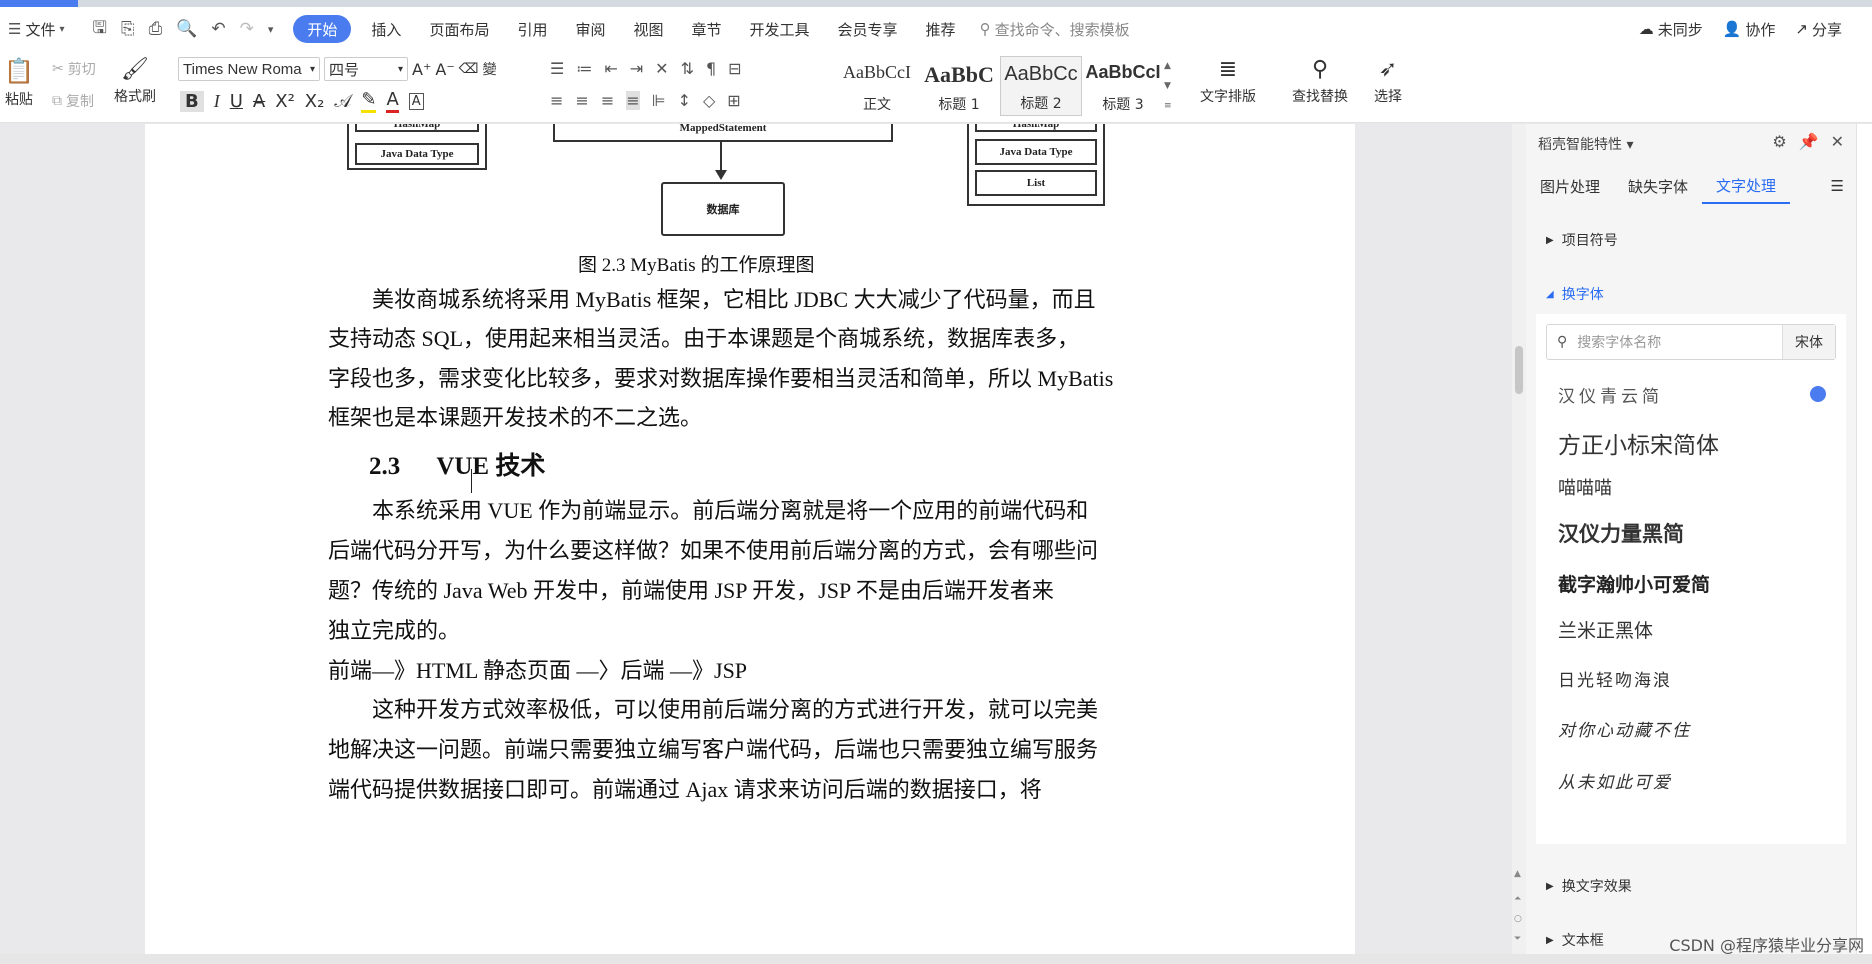 The image size is (1872, 964). What do you see at coordinates (386, 29) in the screenshot?
I see `tab-insert: 插入` at bounding box center [386, 29].